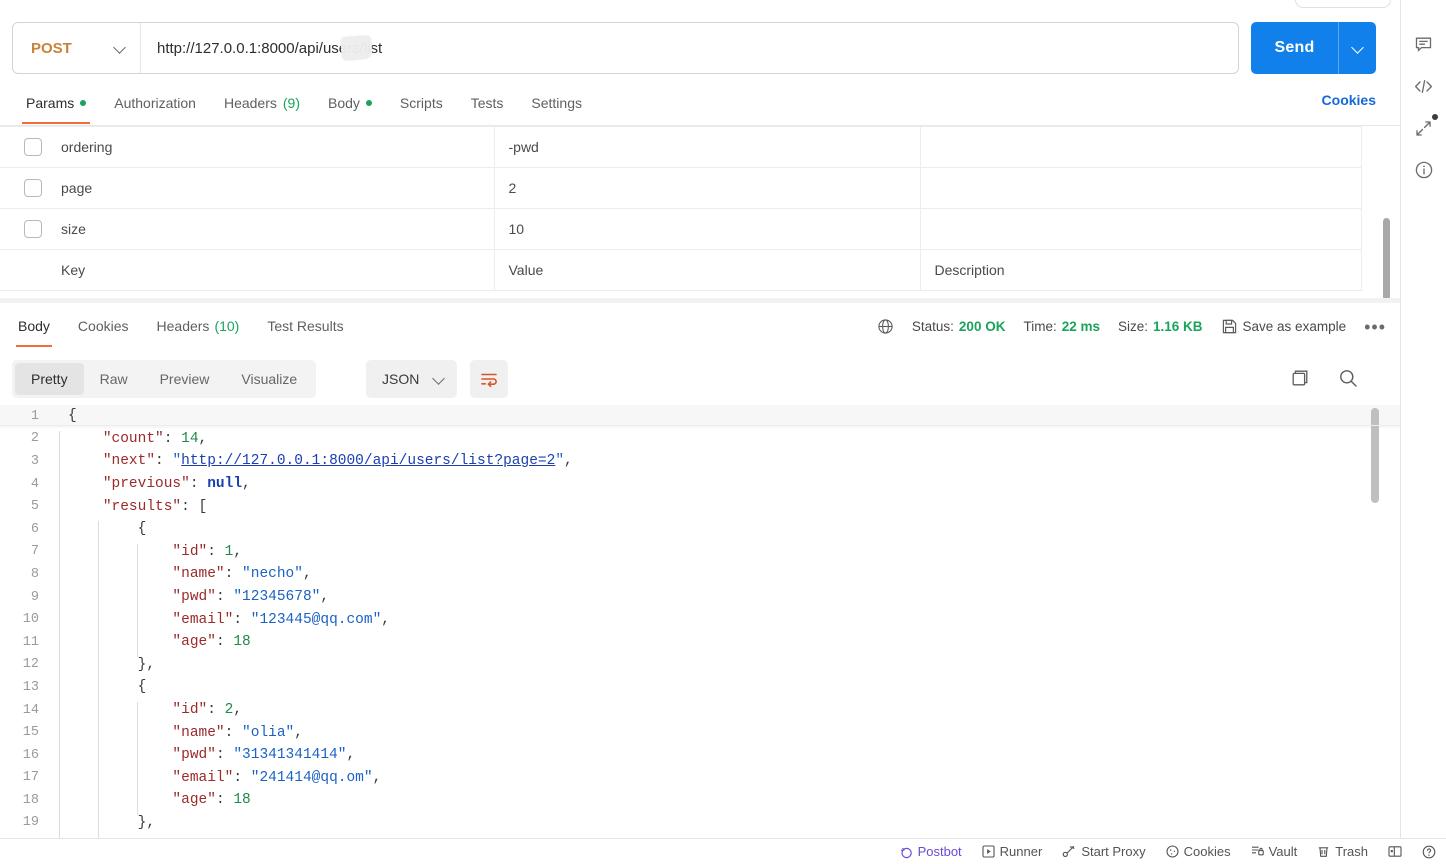 The image size is (1446, 864). I want to click on statusbar-label: Vault, so click(1283, 851).